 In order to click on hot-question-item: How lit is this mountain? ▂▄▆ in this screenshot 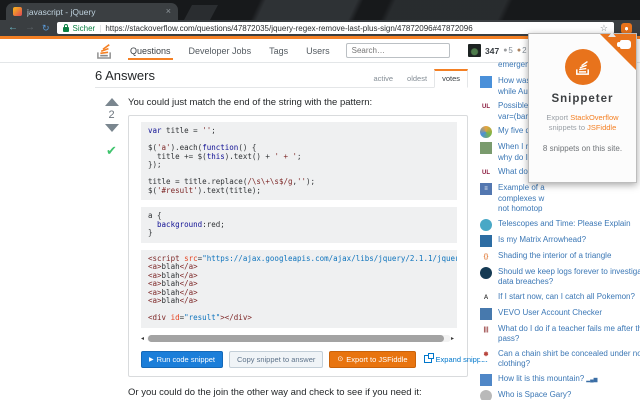, I will do `click(559, 379)`.